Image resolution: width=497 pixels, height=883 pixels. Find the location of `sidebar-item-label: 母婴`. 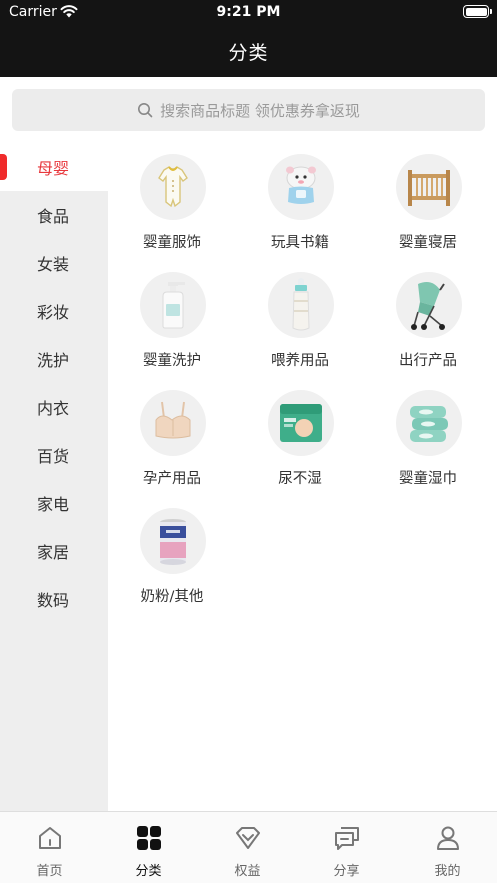

sidebar-item-label: 母婴 is located at coordinates (53, 168).